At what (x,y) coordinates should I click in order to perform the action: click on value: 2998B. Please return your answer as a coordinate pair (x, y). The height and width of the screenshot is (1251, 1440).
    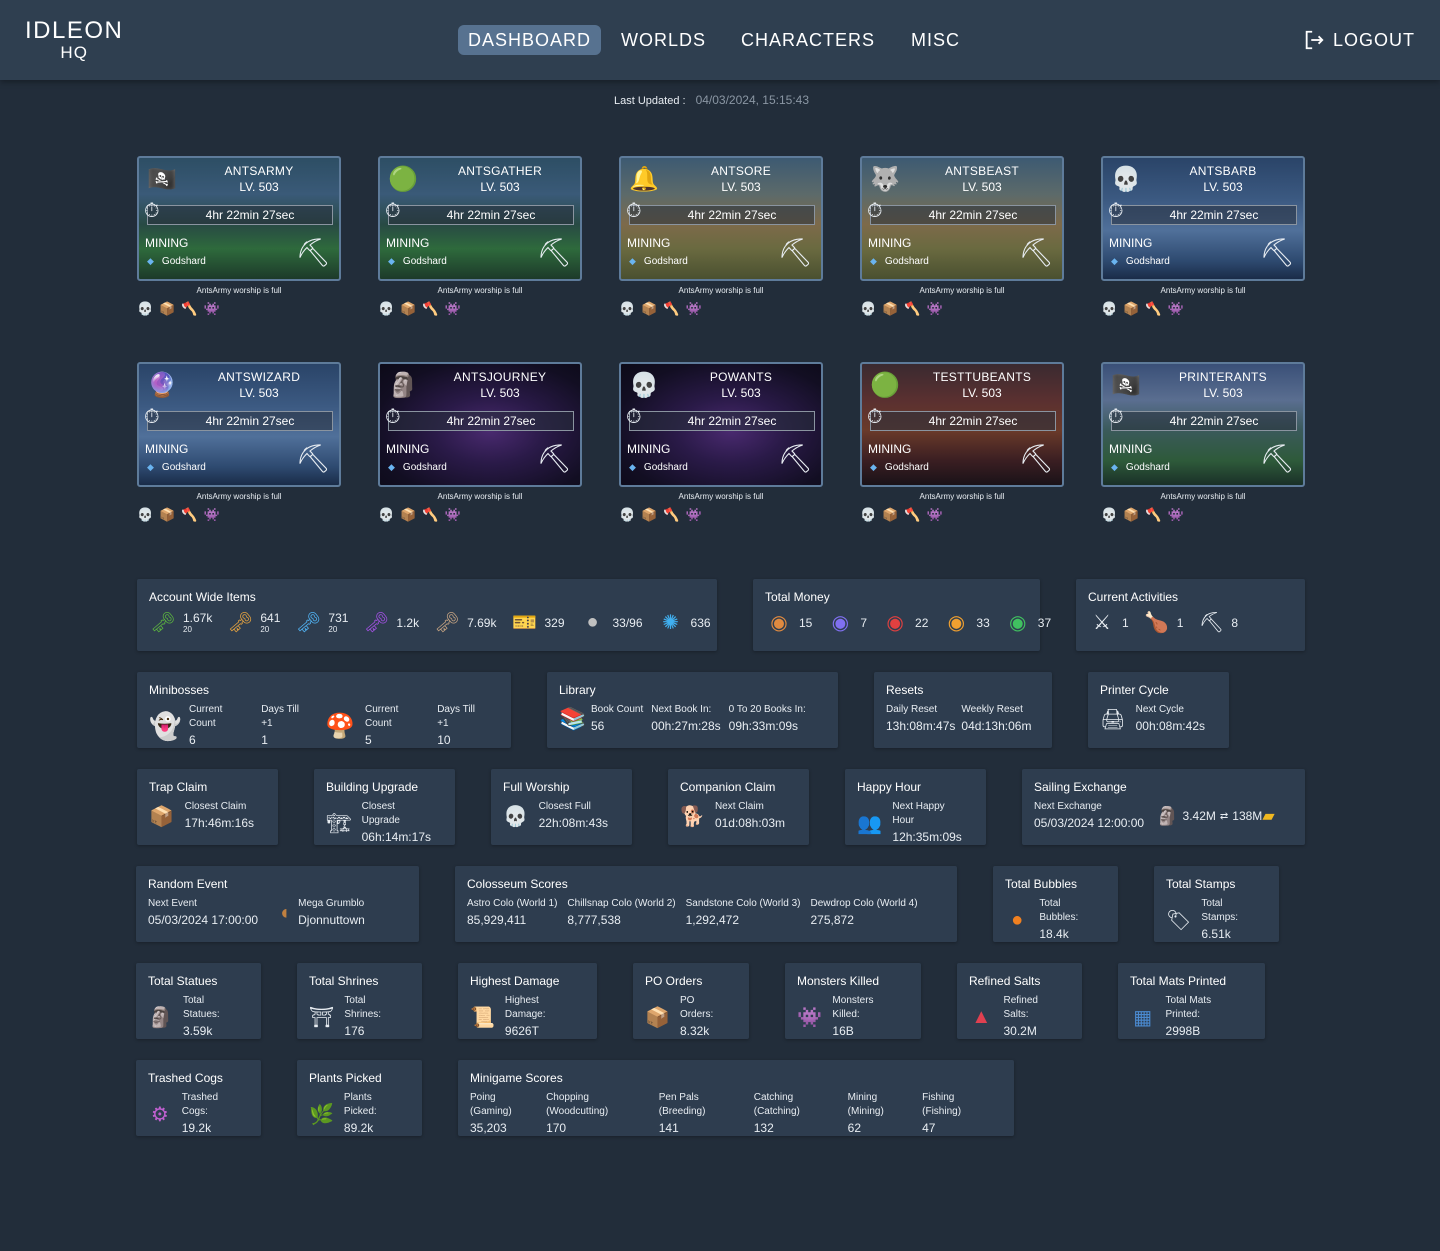
    Looking at the image, I should click on (1183, 1031).